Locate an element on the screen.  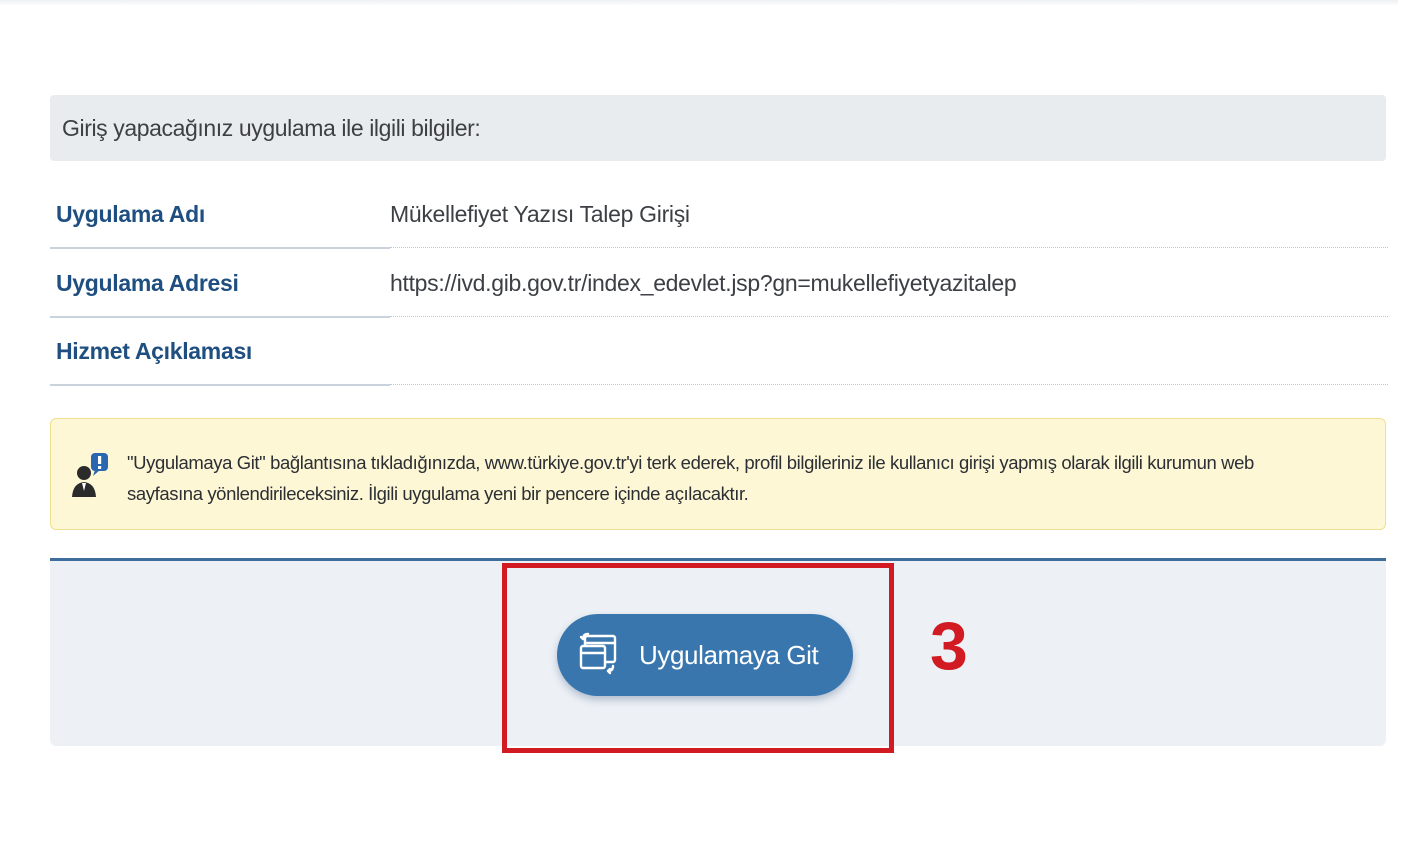
info-label: Uygulama Adı is located at coordinates (220, 215).